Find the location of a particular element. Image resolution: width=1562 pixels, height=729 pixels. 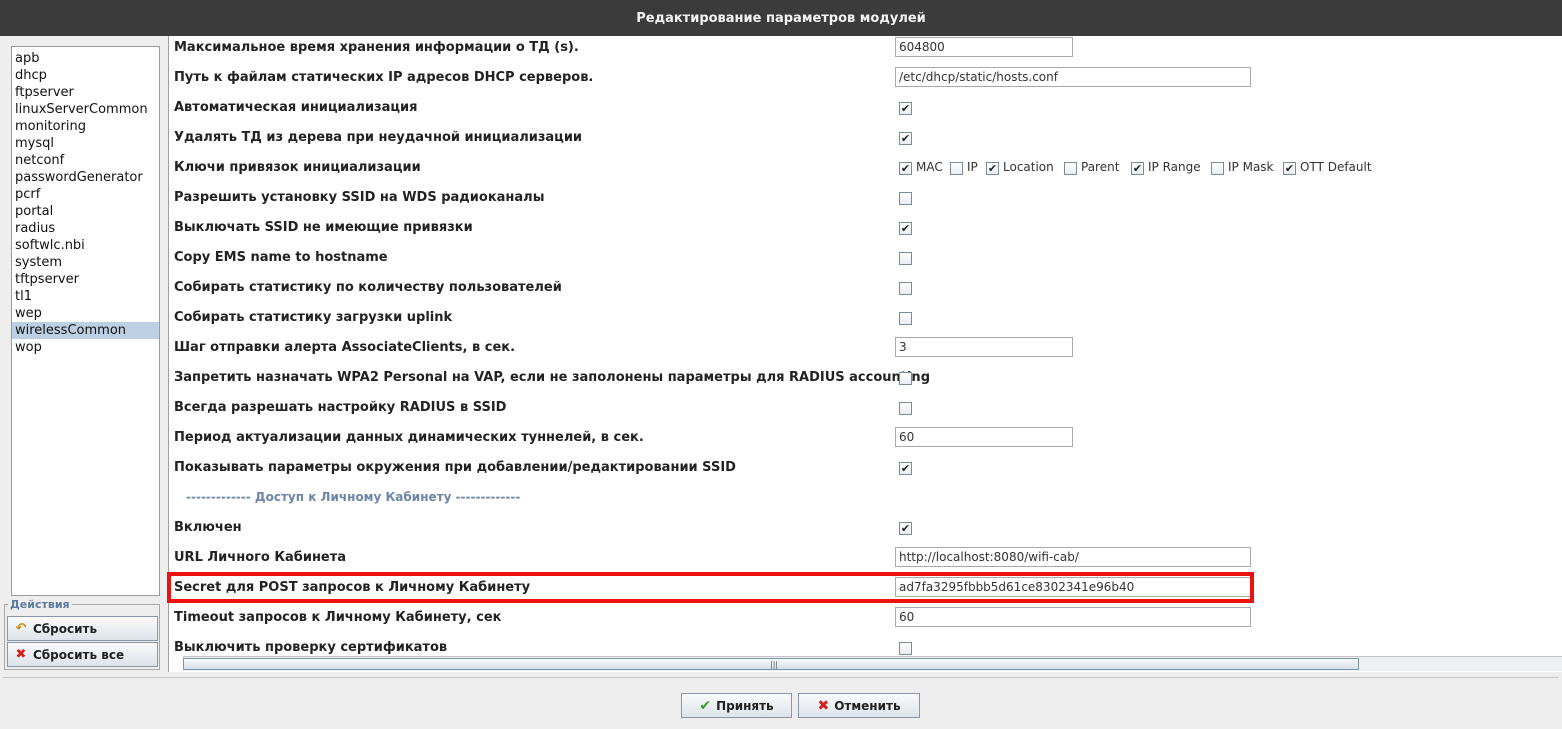

param-label: Всегда разрешать настройку RADIUS в SSID is located at coordinates (340, 407).